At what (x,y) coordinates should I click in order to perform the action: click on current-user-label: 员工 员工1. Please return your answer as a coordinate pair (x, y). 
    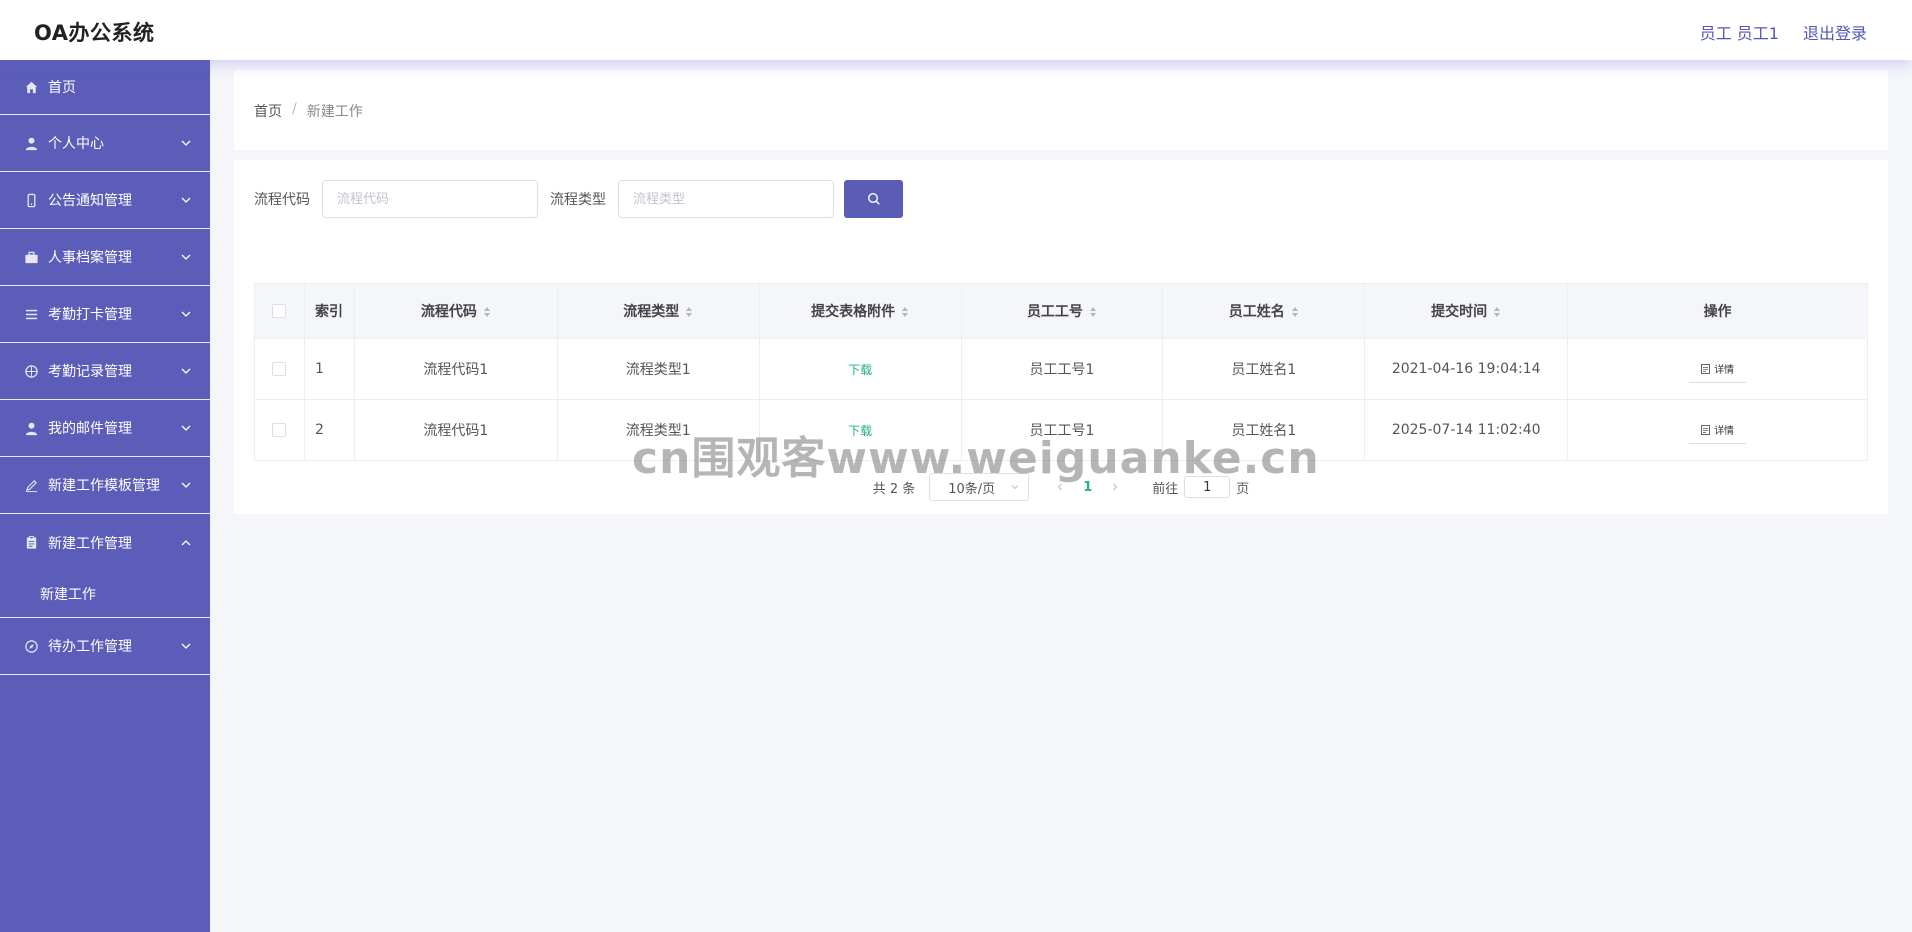
    Looking at the image, I should click on (1739, 32).